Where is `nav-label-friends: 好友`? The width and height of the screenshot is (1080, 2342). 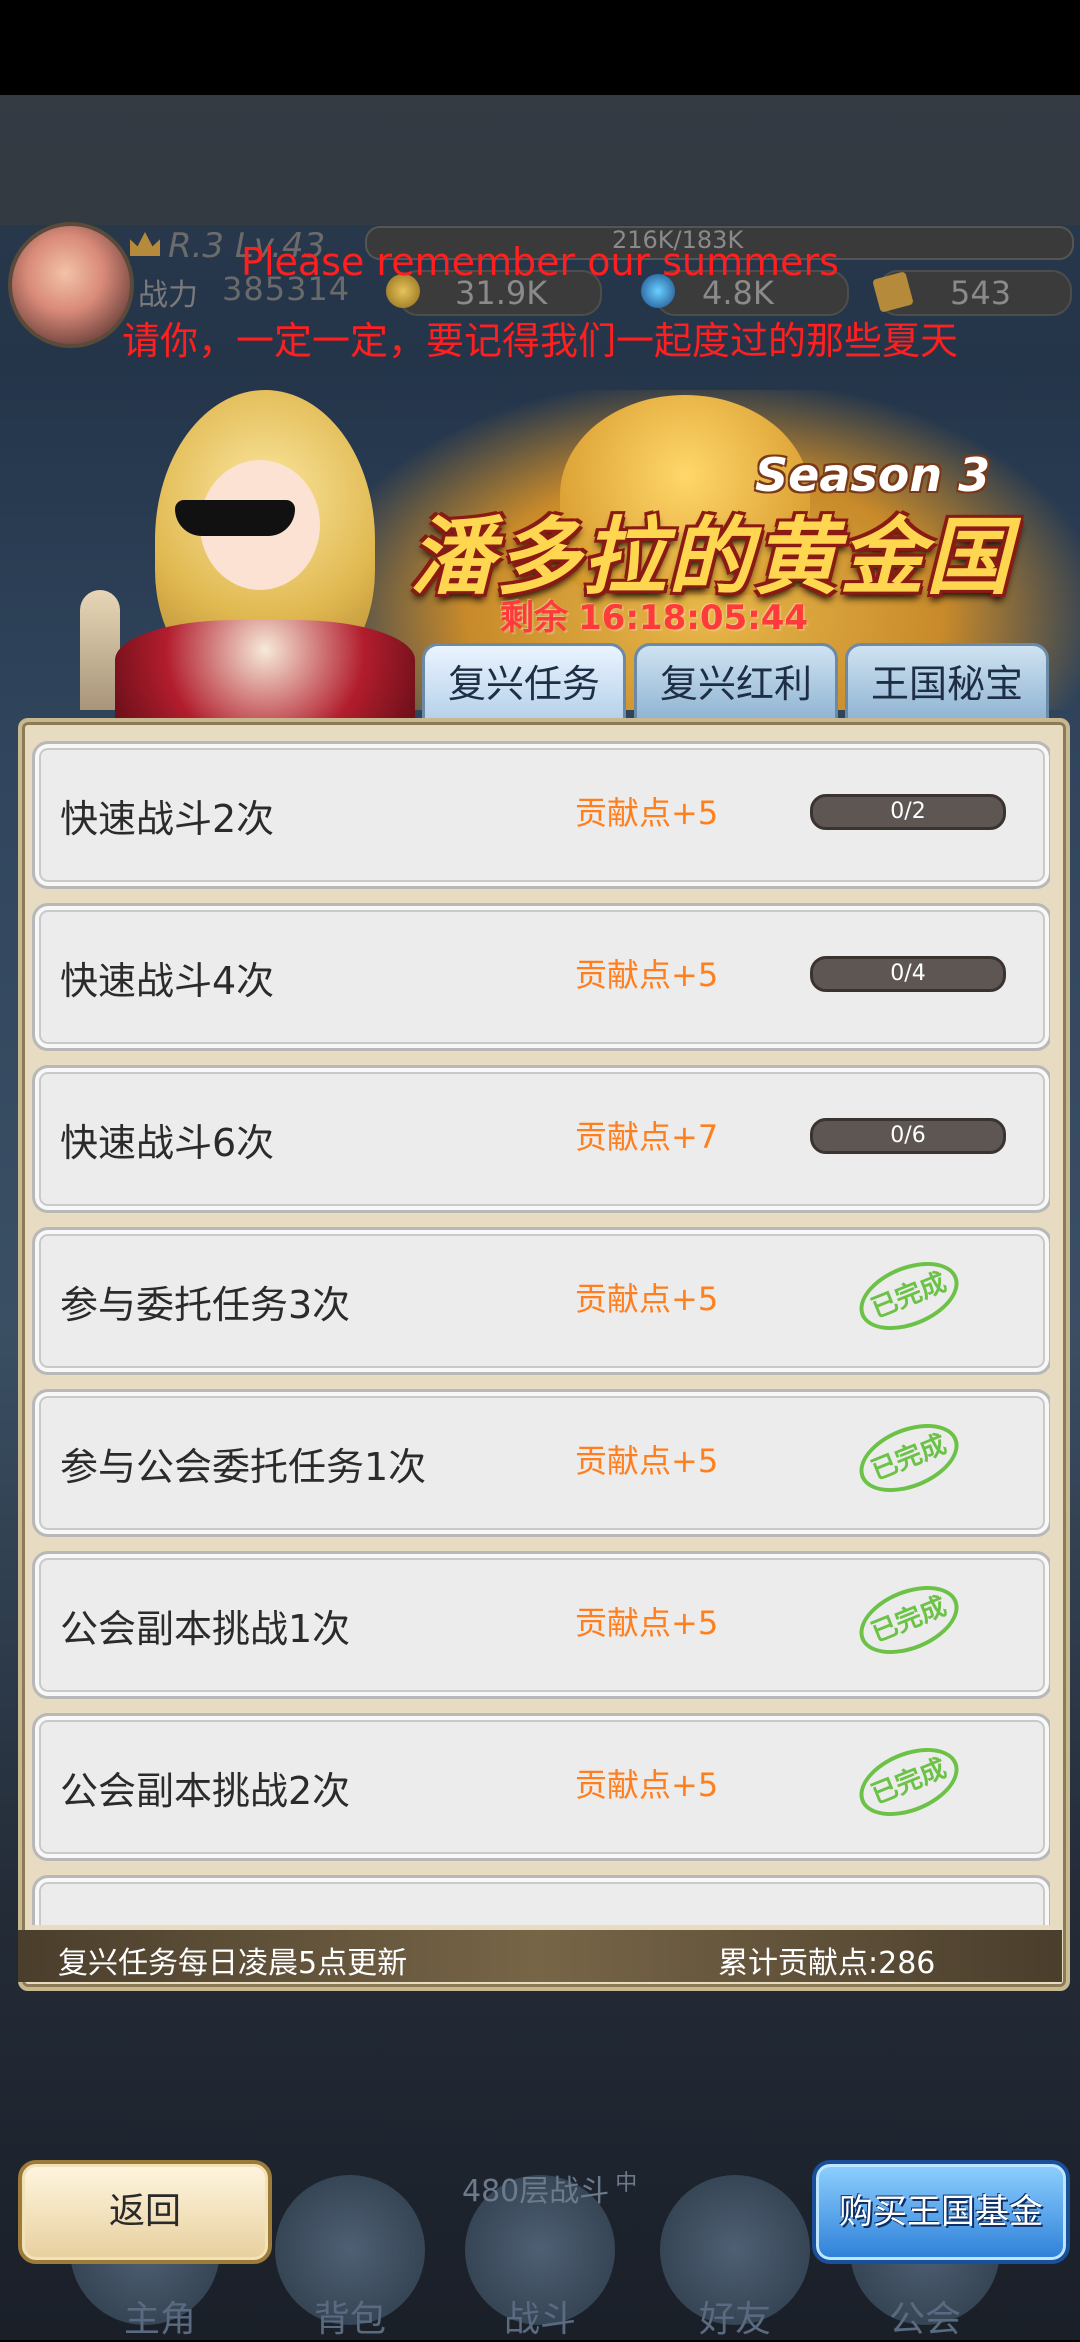 nav-label-friends: 好友 is located at coordinates (734, 2319).